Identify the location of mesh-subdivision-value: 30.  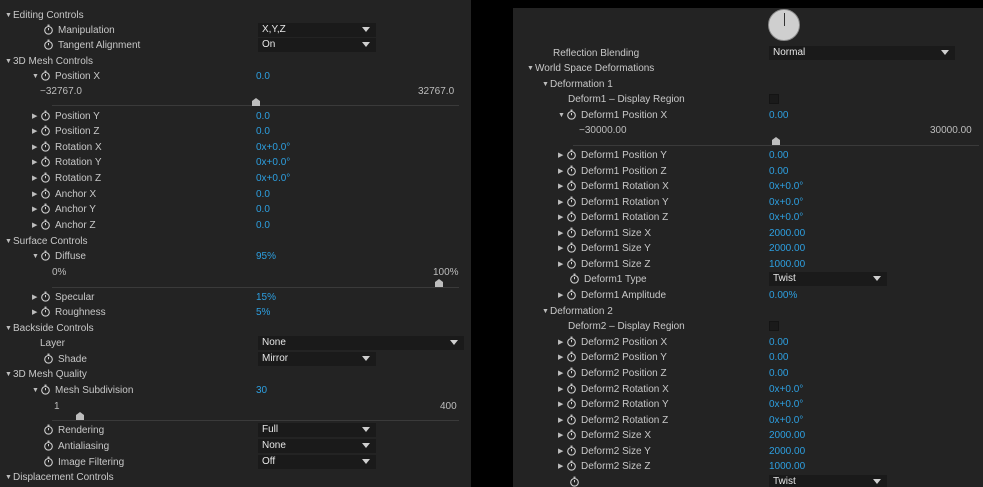
(261, 390).